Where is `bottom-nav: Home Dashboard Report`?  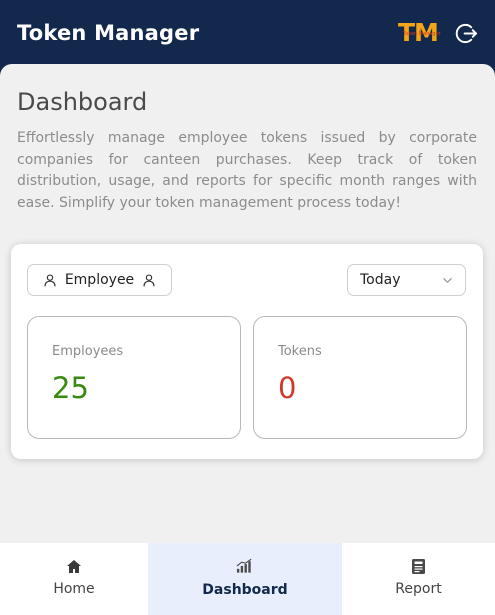
bottom-nav: Home Dashboard Report is located at coordinates (247, 579).